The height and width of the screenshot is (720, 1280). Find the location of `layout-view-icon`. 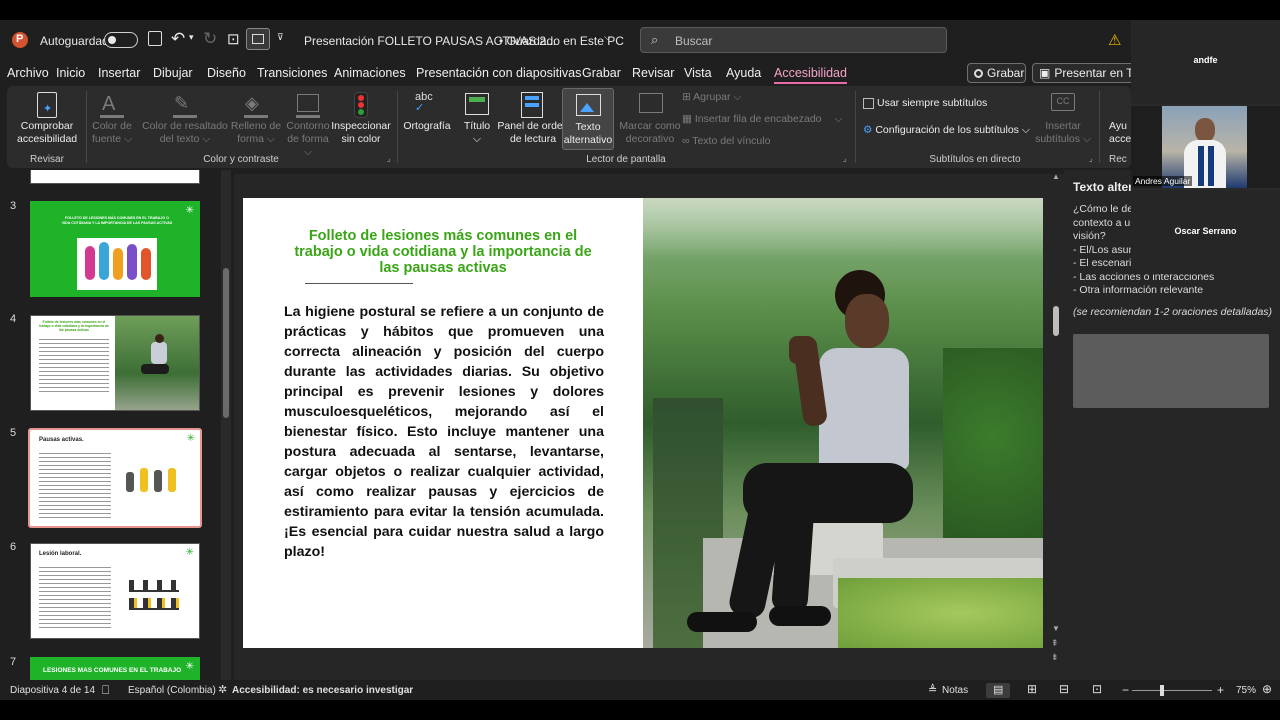

layout-view-icon is located at coordinates (258, 39).